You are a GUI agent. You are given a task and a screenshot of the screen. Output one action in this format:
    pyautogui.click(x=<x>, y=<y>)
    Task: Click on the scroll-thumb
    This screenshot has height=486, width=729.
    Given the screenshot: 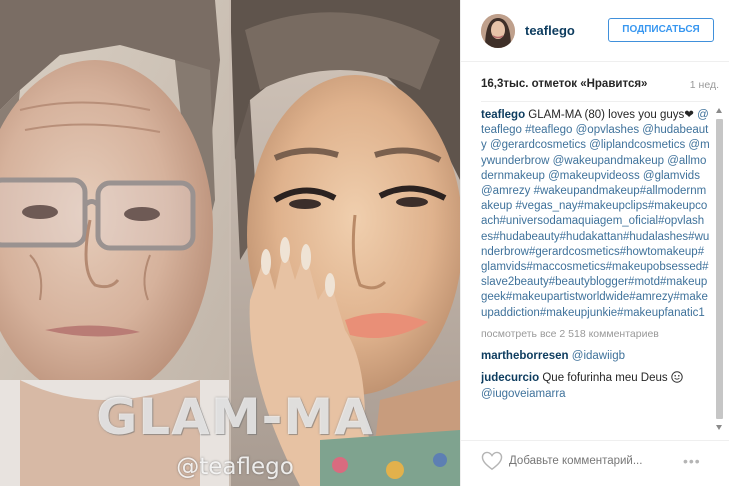 What is the action you would take?
    pyautogui.click(x=719, y=269)
    